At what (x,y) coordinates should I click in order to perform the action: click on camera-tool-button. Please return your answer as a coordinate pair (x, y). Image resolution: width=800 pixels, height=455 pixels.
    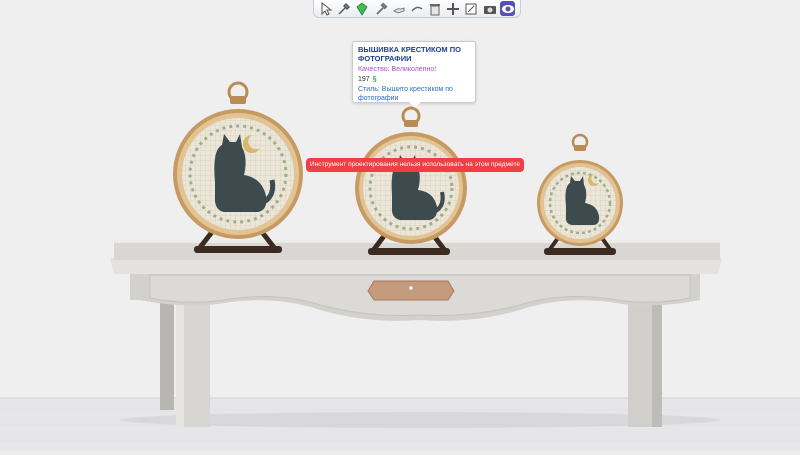
    Looking at the image, I should click on (489, 8).